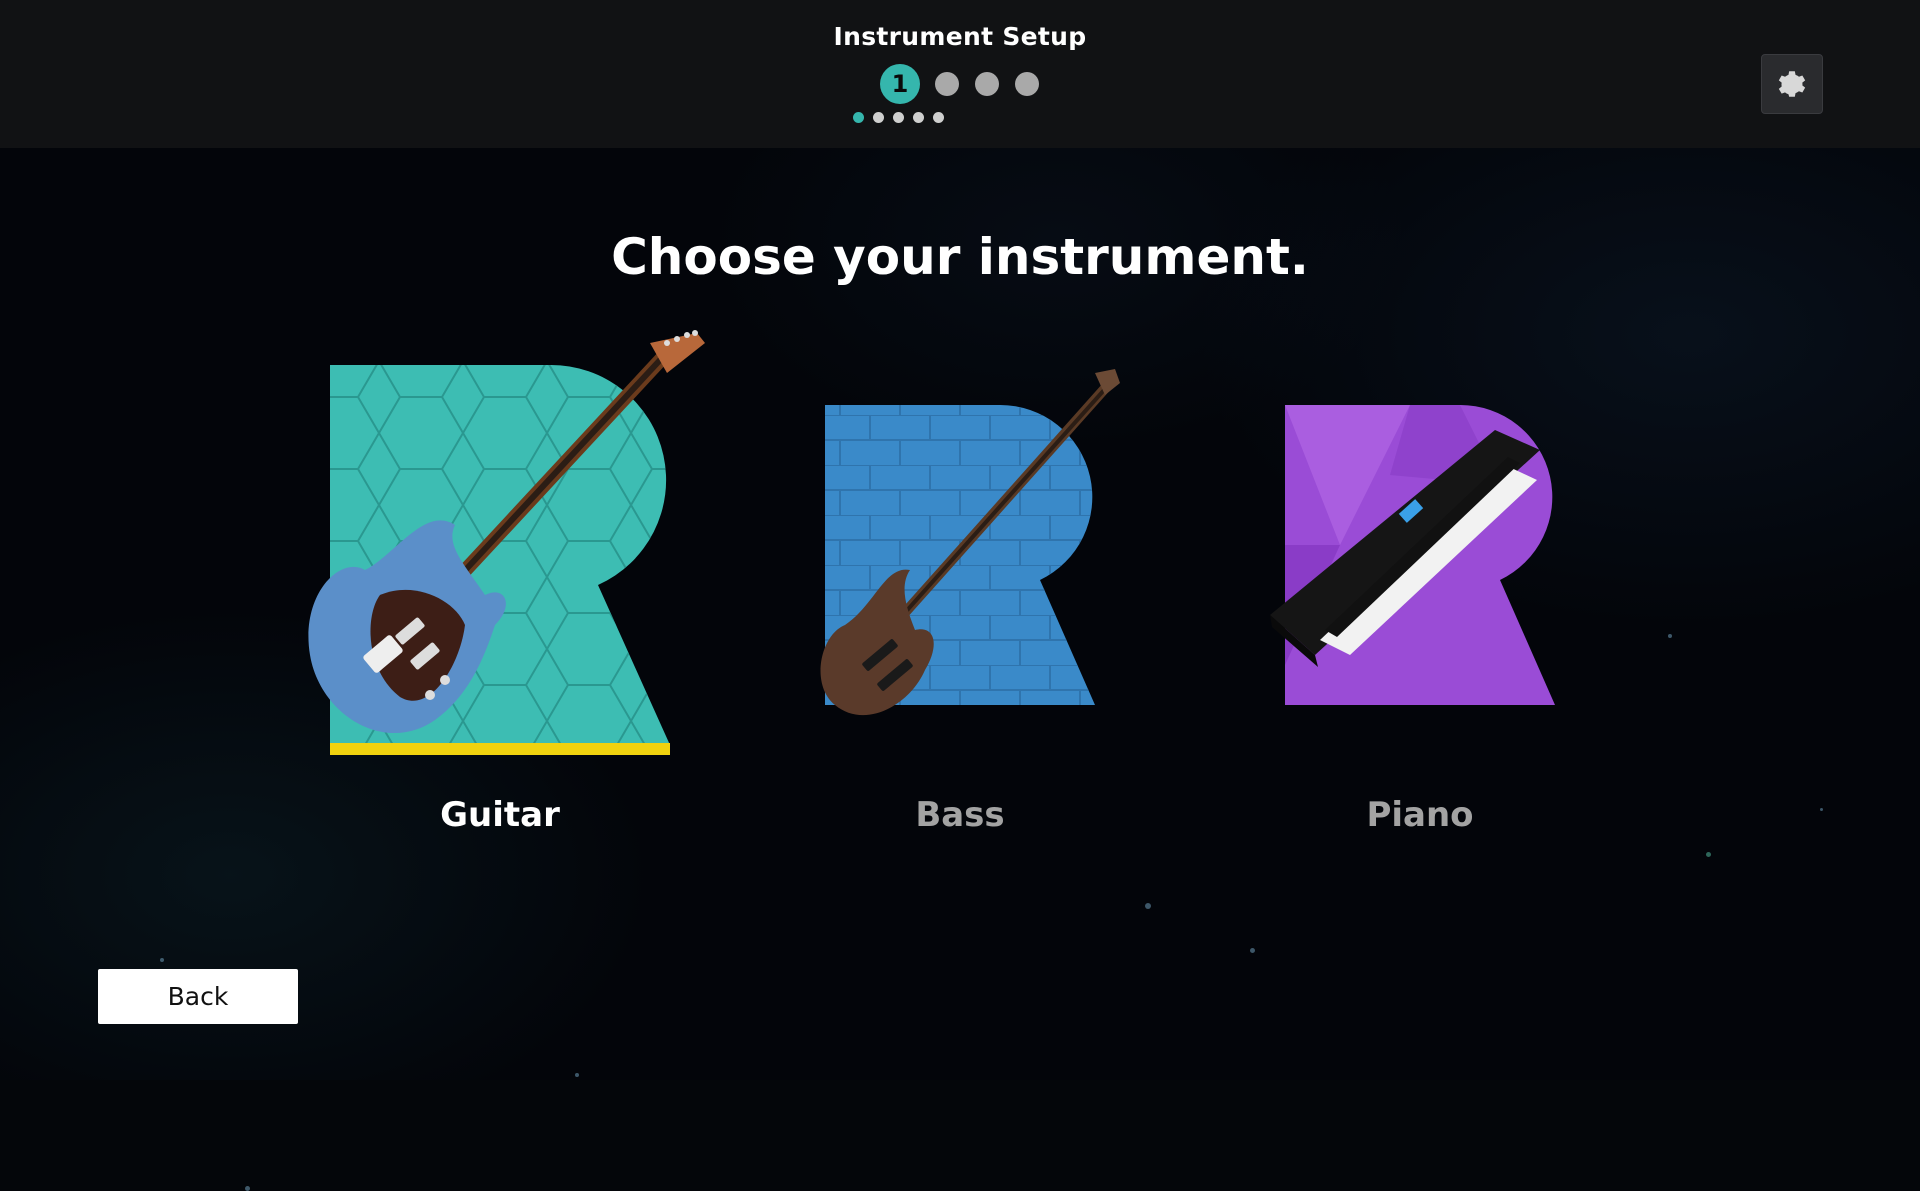 Image resolution: width=1920 pixels, height=1191 pixels. I want to click on step-1-number: 1, so click(900, 84).